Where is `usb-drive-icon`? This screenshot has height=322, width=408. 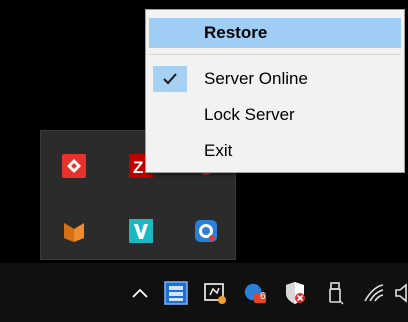 usb-drive-icon is located at coordinates (336, 293).